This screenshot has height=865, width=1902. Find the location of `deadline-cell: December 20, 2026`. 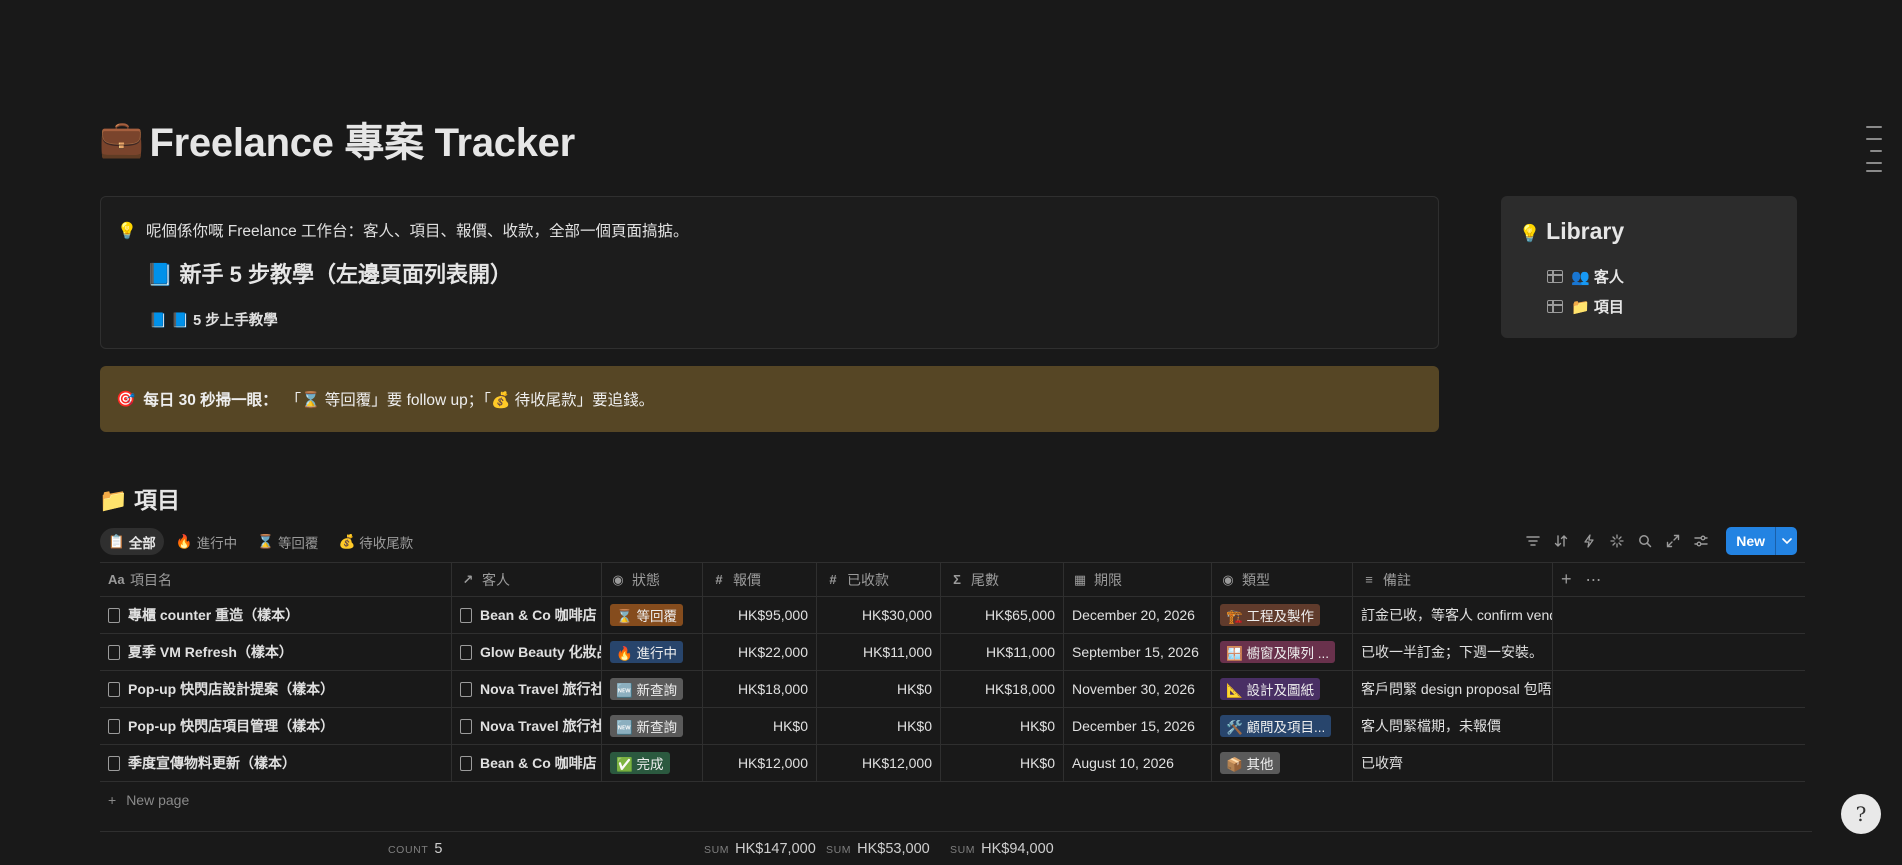

deadline-cell: December 20, 2026 is located at coordinates (1138, 615).